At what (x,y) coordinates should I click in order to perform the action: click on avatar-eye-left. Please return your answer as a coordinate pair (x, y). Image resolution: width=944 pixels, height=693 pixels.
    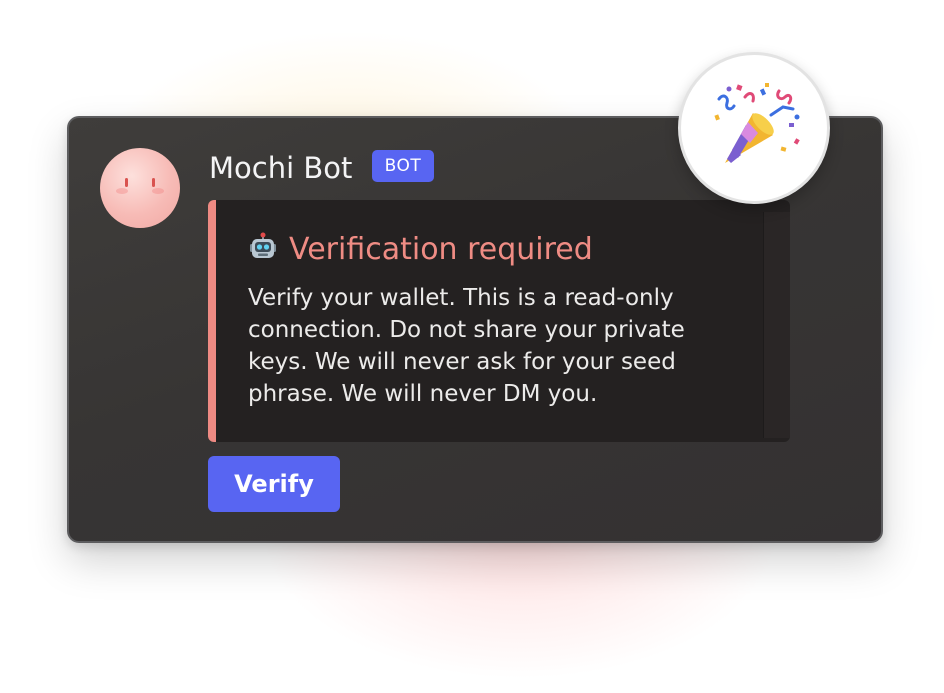
    Looking at the image, I should click on (126, 182).